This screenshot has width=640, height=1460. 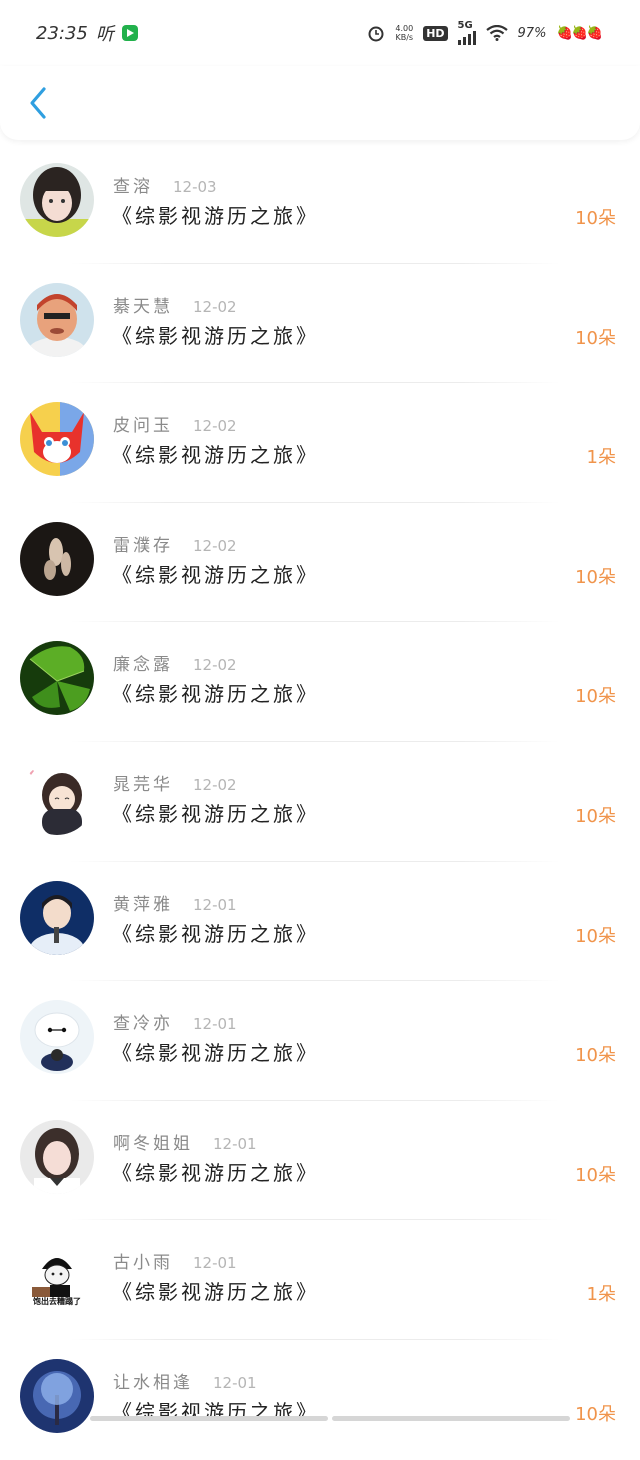 I want to click on chevron-left-icon, so click(x=38, y=103).